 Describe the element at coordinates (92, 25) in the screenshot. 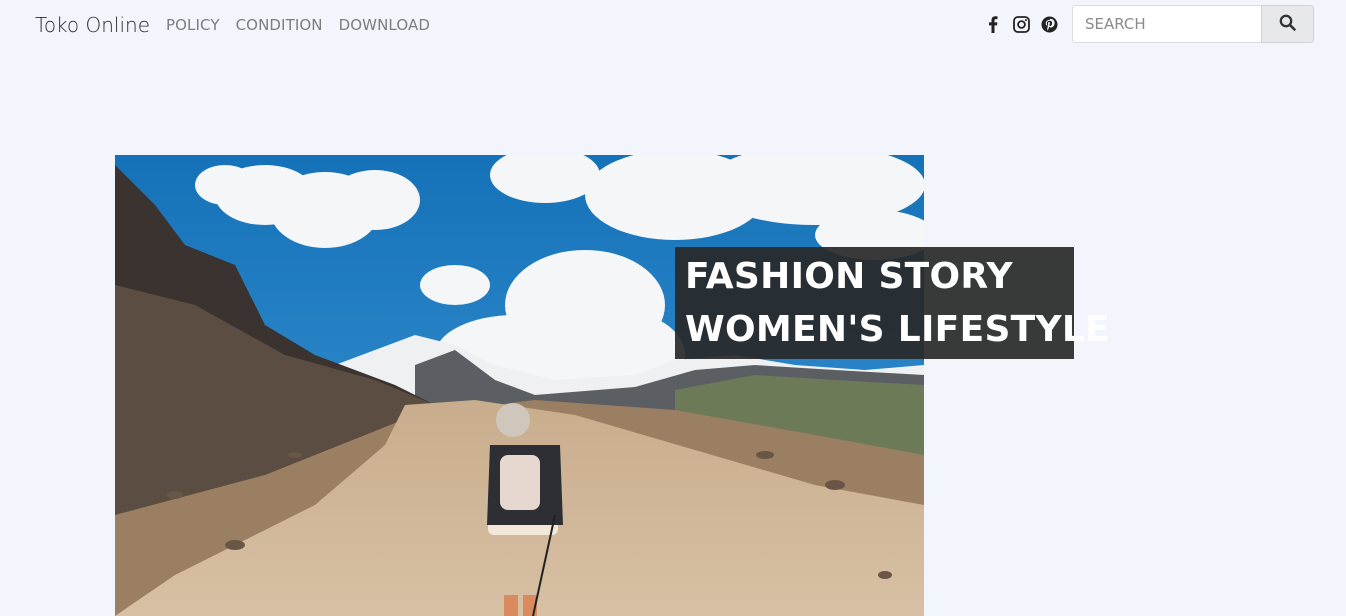

I see `brand-logo: Toko Online` at that location.